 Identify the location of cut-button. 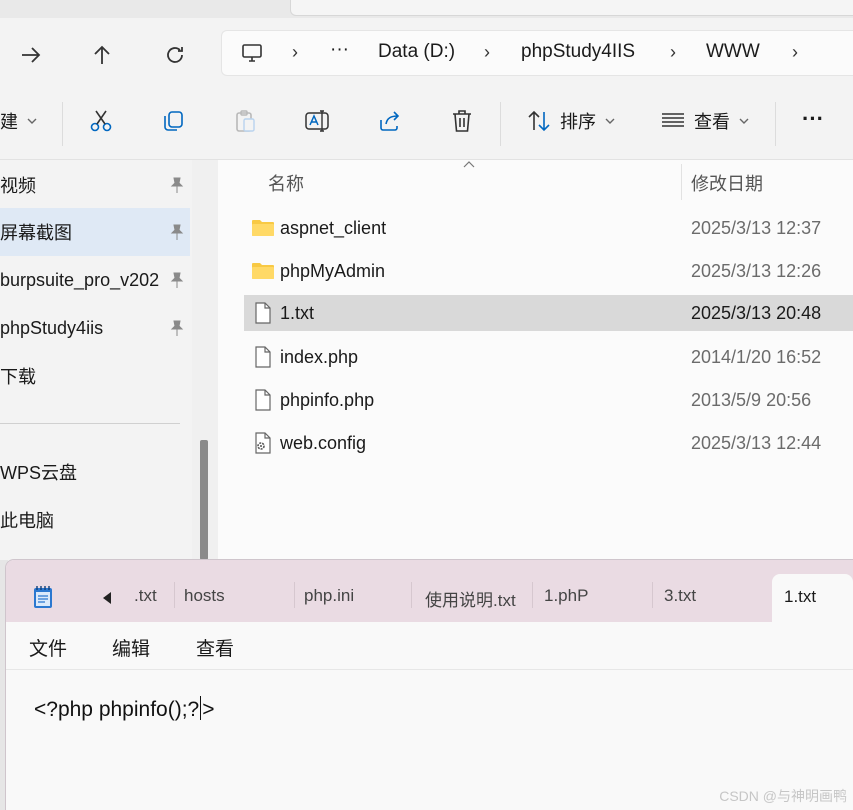
(101, 121).